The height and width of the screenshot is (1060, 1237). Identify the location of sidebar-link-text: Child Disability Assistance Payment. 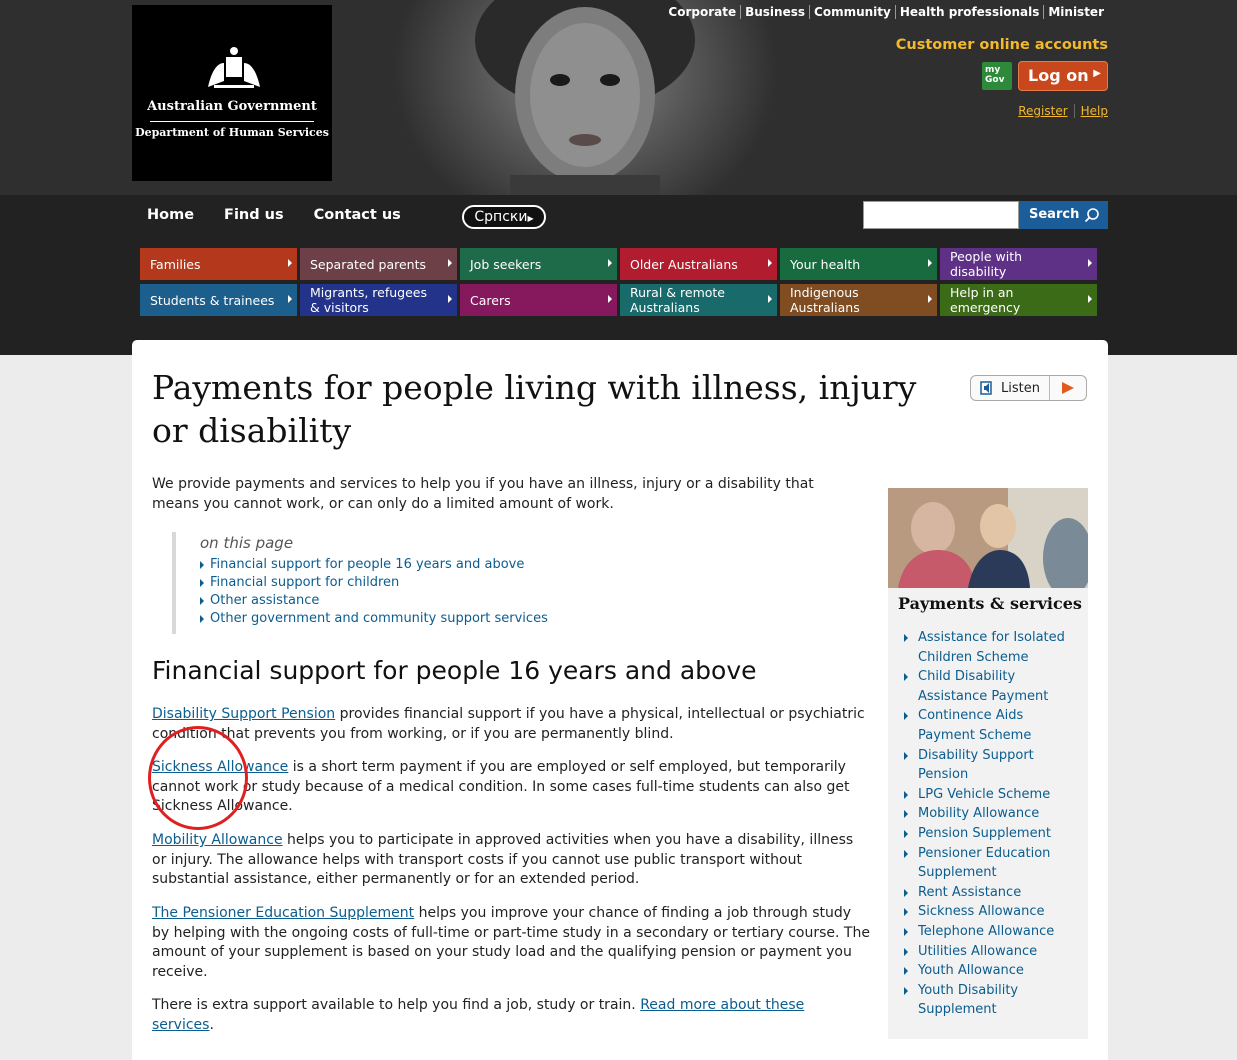
(983, 686).